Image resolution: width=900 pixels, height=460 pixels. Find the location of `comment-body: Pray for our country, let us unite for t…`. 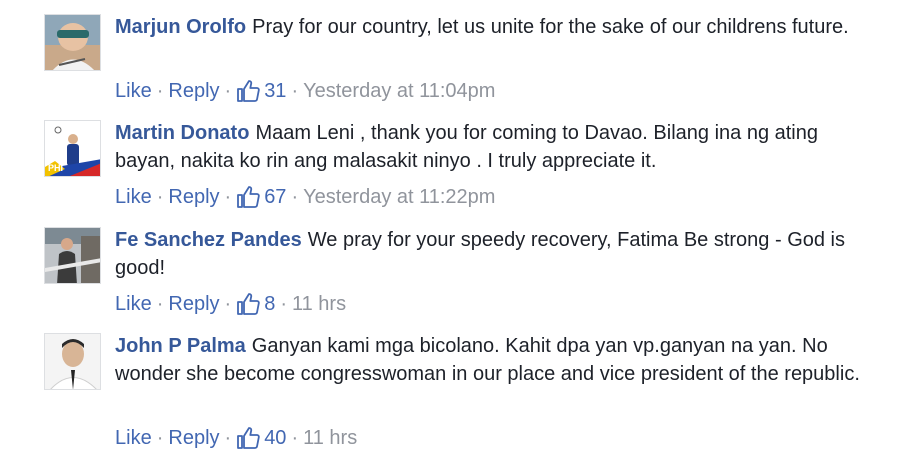

comment-body: Pray for our country, let us unite for t… is located at coordinates (550, 27).